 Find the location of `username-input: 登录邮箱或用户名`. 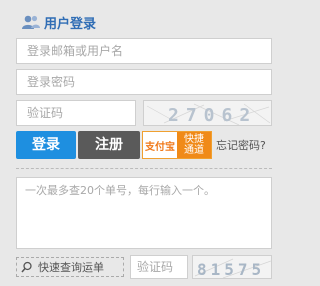

username-input: 登录邮箱或用户名 is located at coordinates (144, 51).